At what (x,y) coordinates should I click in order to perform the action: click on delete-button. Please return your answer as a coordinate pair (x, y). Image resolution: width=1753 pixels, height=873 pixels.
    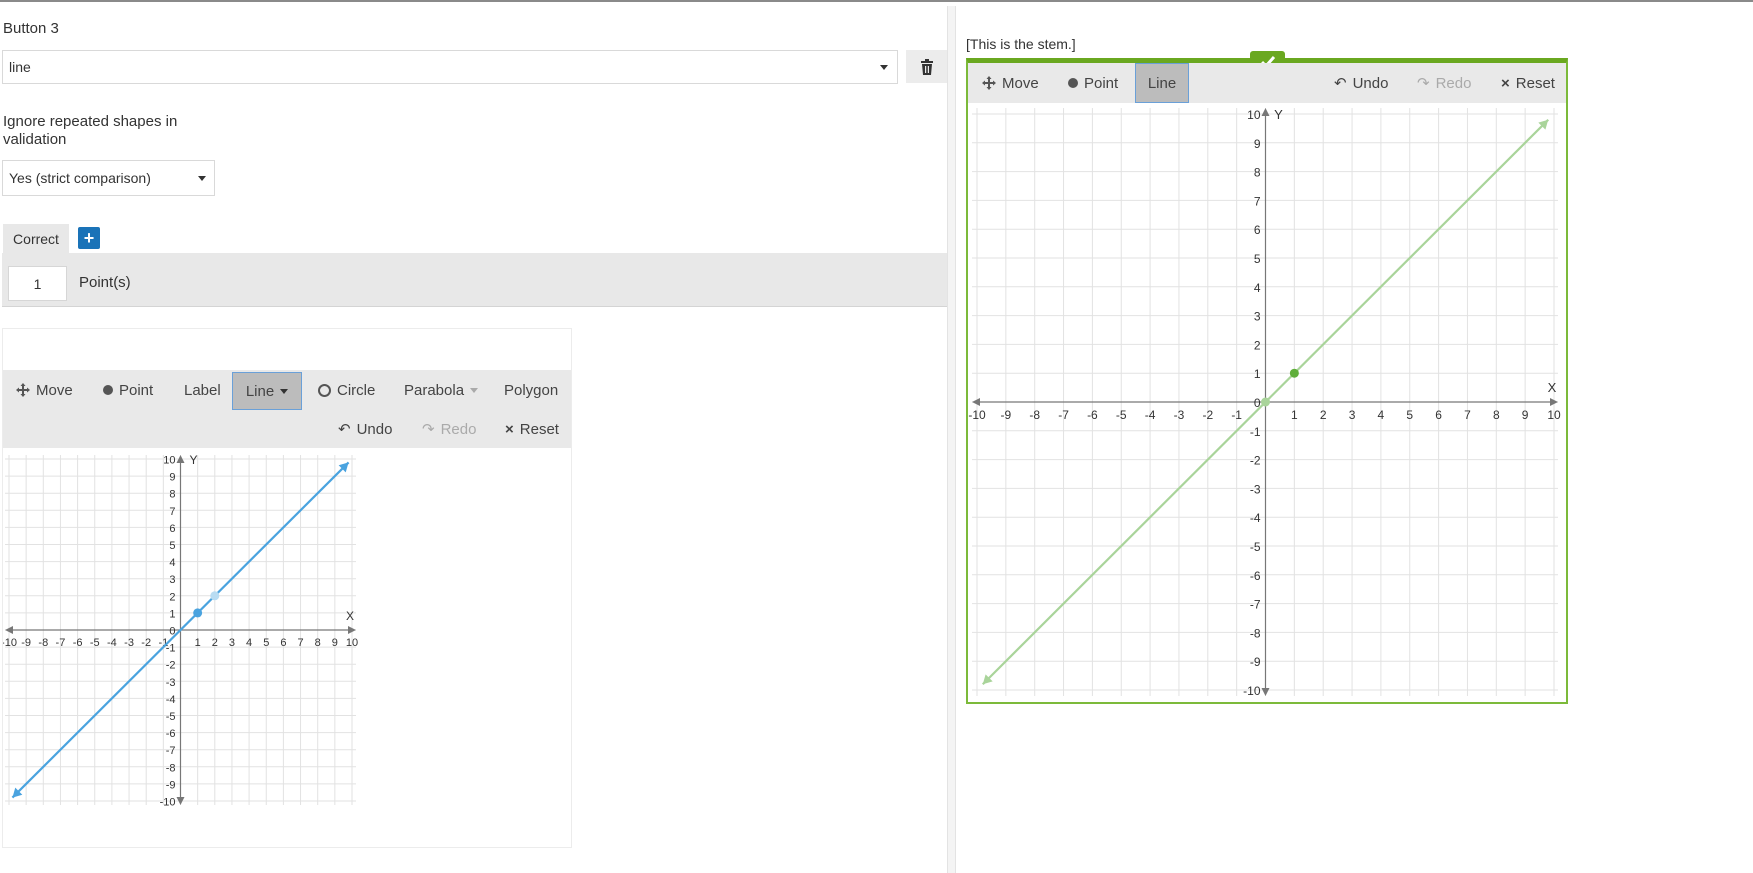
    Looking at the image, I should click on (926, 66).